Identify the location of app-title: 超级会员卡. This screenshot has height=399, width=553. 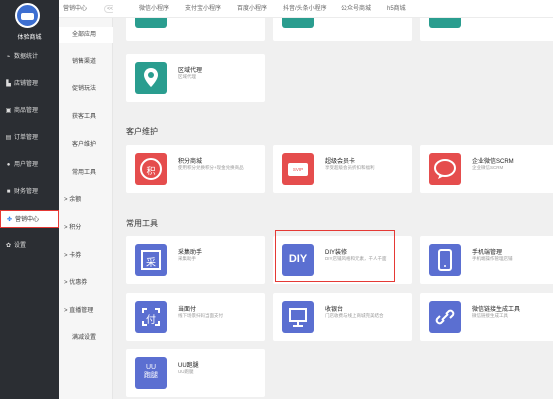
(340, 162).